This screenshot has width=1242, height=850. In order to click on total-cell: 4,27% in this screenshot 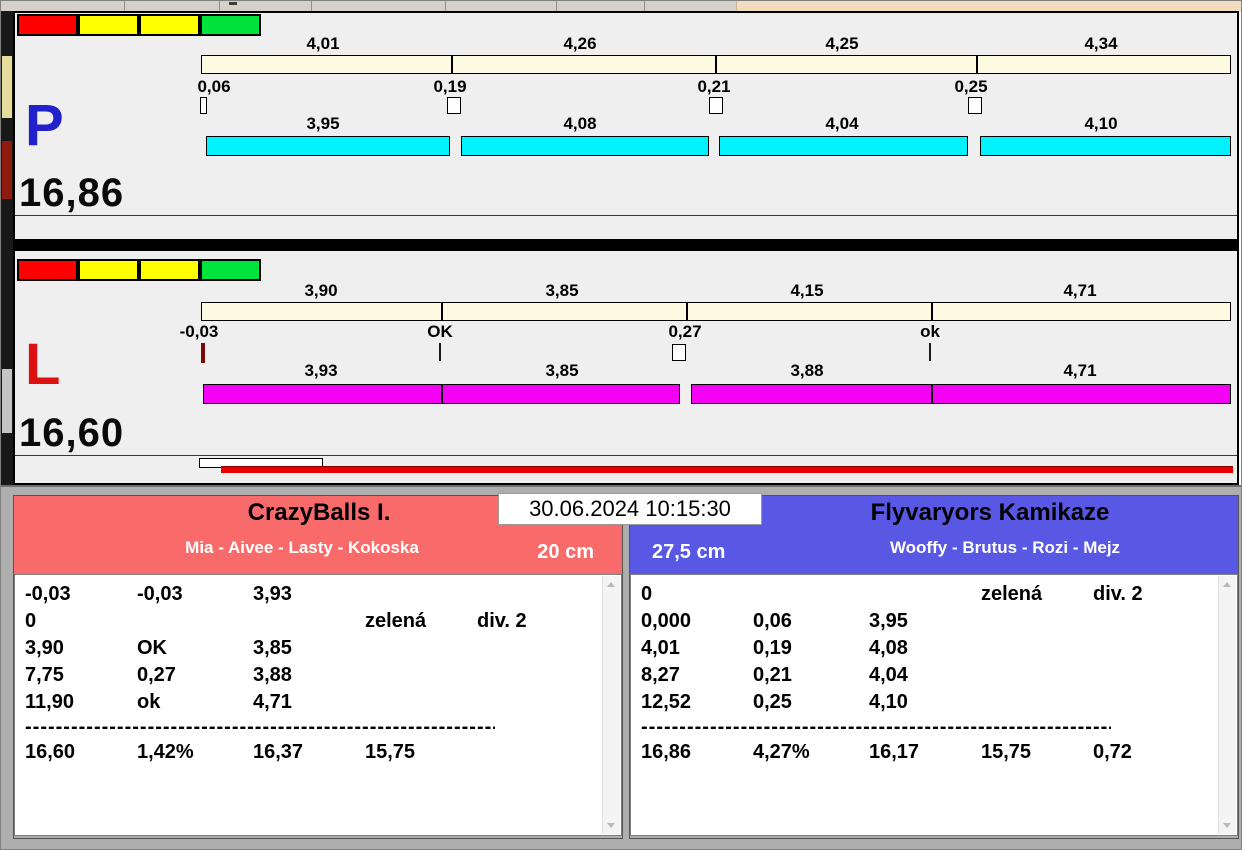, I will do `click(781, 752)`.